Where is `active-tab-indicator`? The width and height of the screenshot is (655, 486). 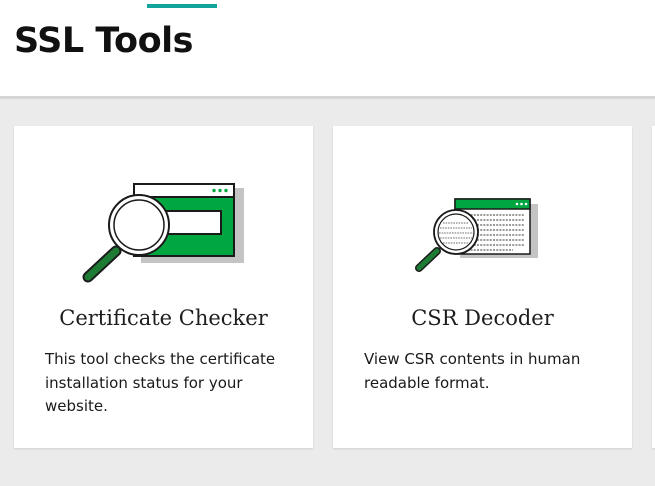 active-tab-indicator is located at coordinates (182, 6).